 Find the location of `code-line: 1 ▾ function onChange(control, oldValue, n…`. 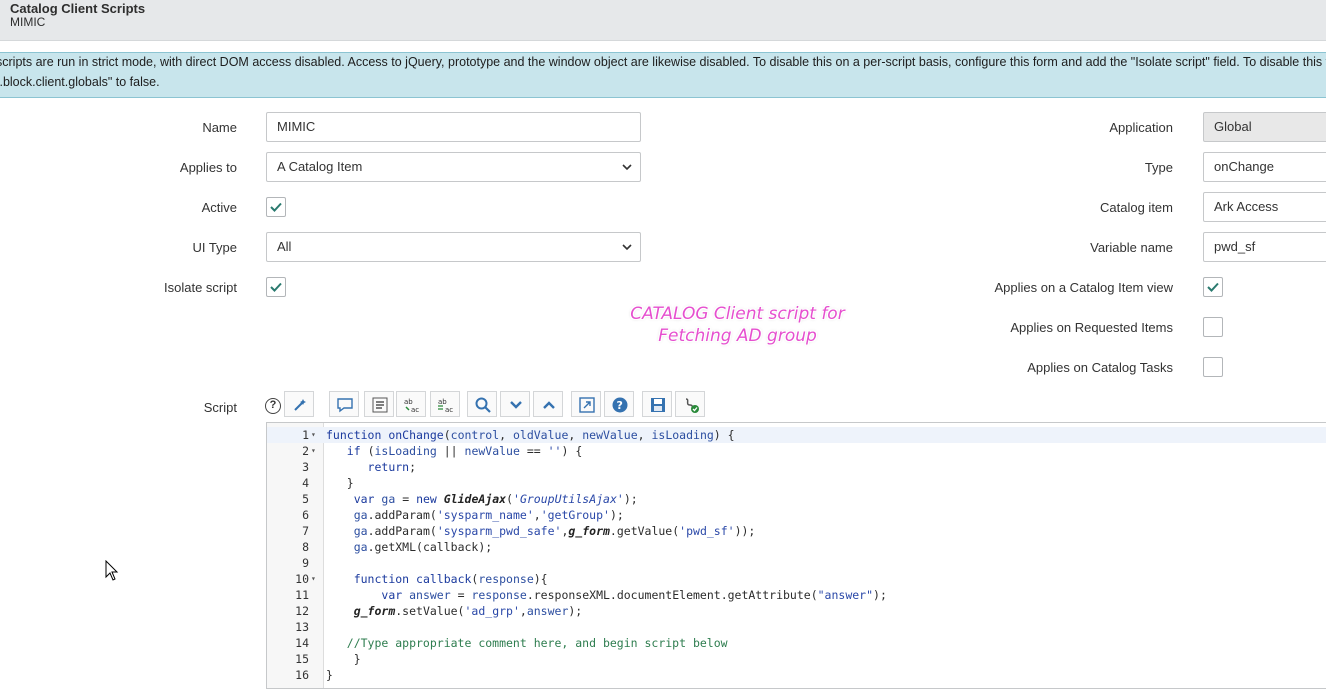

code-line: 1 ▾ function onChange(control, oldValue, n… is located at coordinates (796, 435).